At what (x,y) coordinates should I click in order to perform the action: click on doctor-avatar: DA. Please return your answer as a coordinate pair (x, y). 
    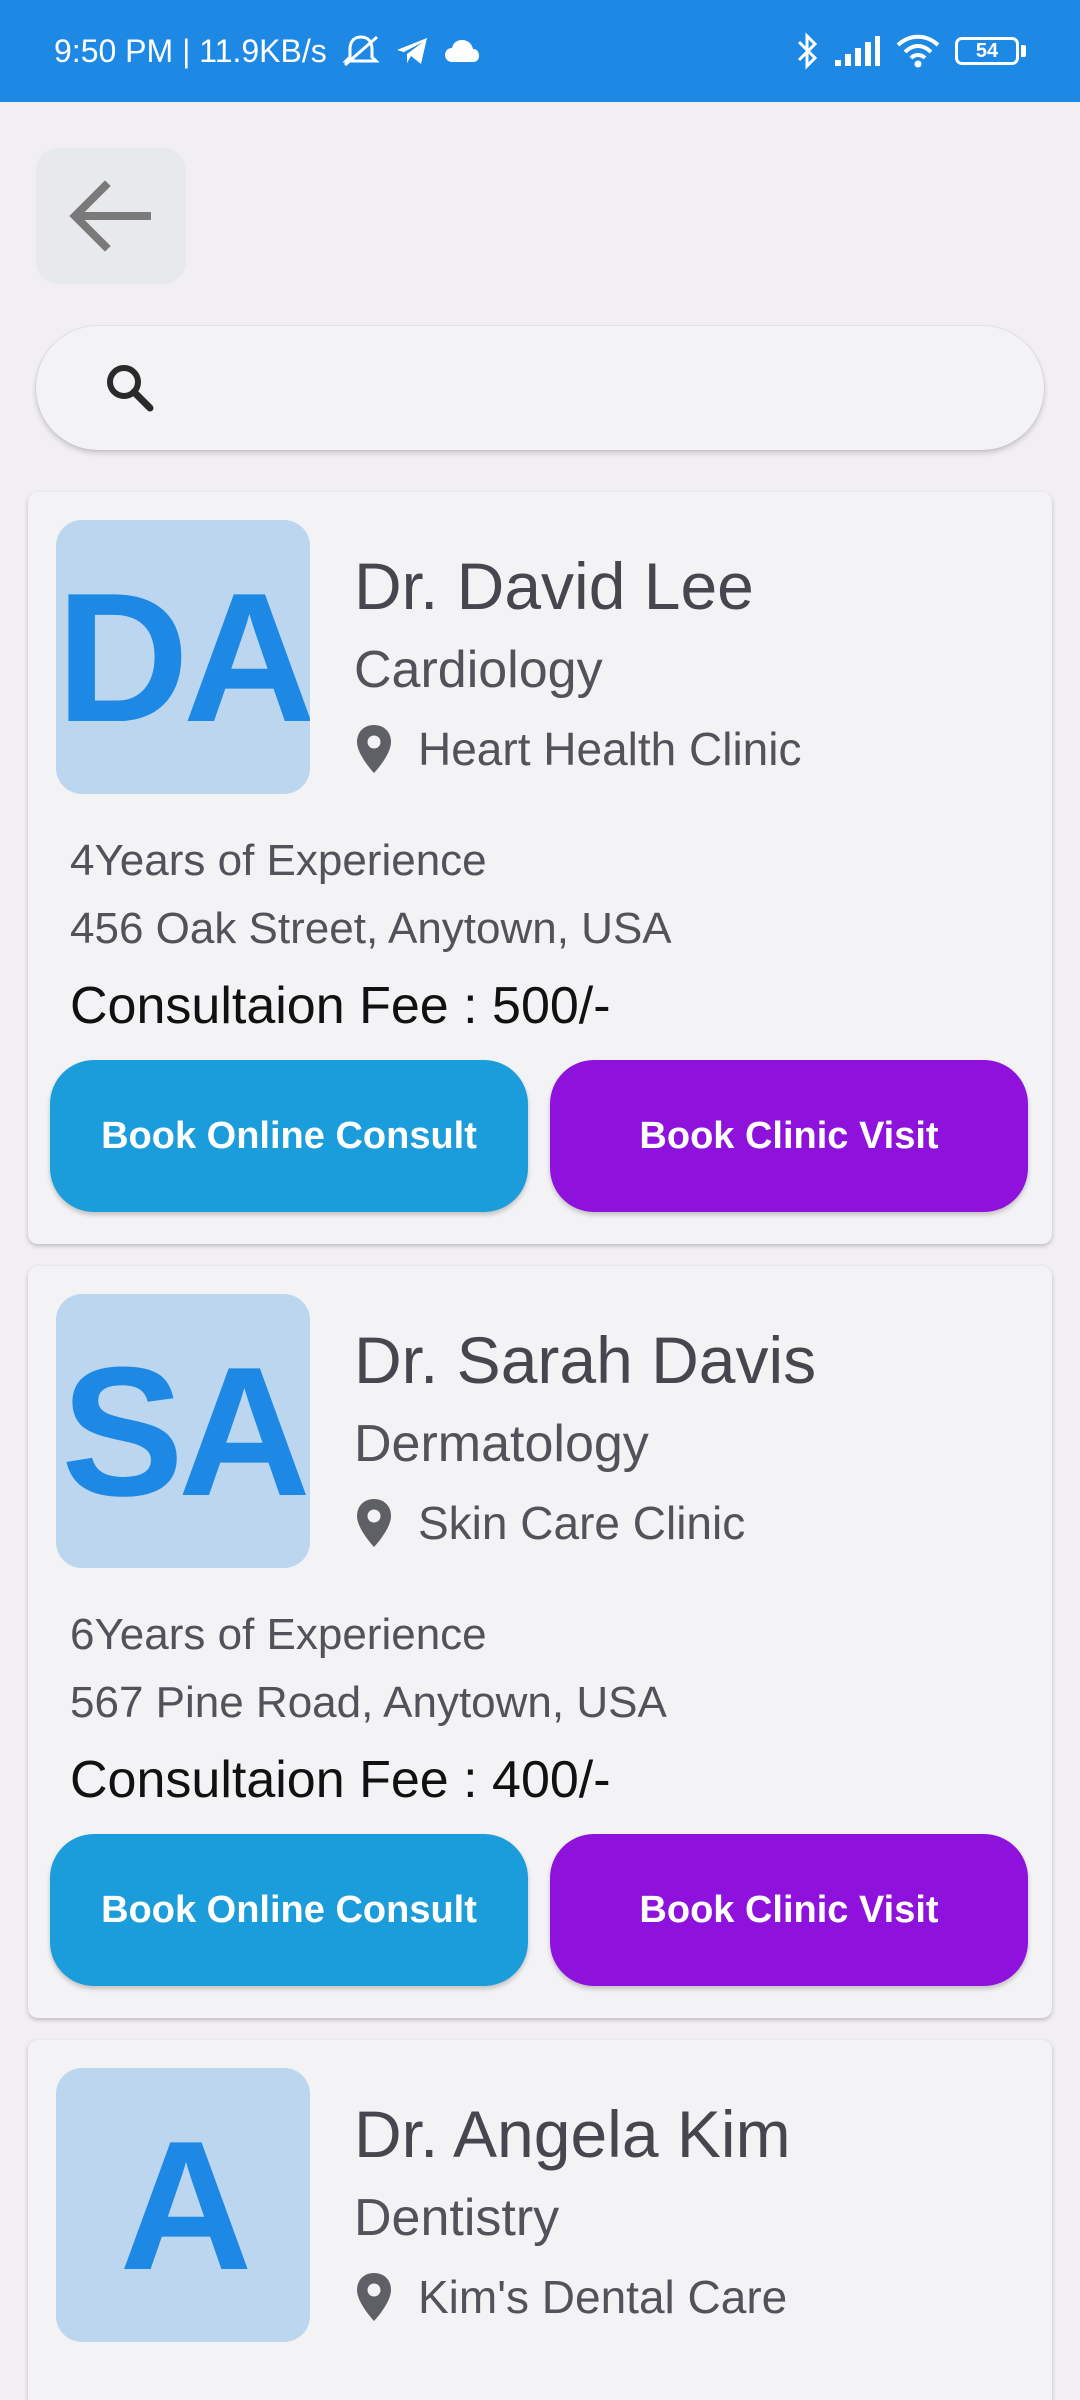
    Looking at the image, I should click on (183, 657).